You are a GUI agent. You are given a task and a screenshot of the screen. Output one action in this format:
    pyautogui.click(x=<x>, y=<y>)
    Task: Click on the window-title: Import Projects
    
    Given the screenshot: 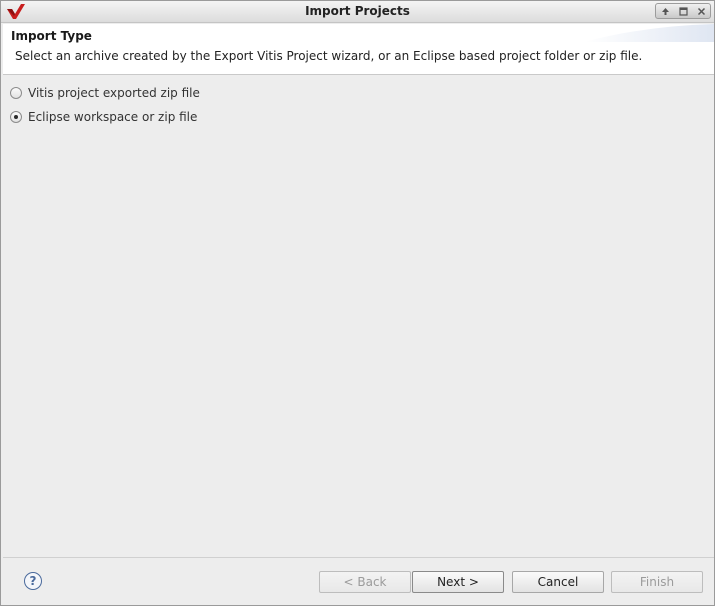 What is the action you would take?
    pyautogui.click(x=357, y=11)
    